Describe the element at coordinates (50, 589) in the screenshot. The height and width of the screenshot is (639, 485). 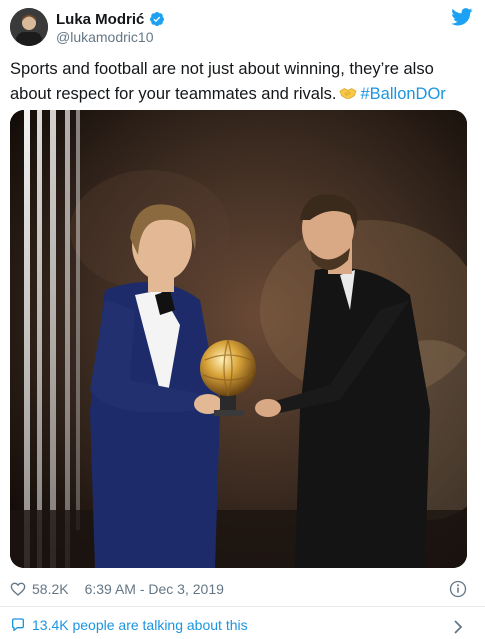
I see `like-count: 58.2K` at that location.